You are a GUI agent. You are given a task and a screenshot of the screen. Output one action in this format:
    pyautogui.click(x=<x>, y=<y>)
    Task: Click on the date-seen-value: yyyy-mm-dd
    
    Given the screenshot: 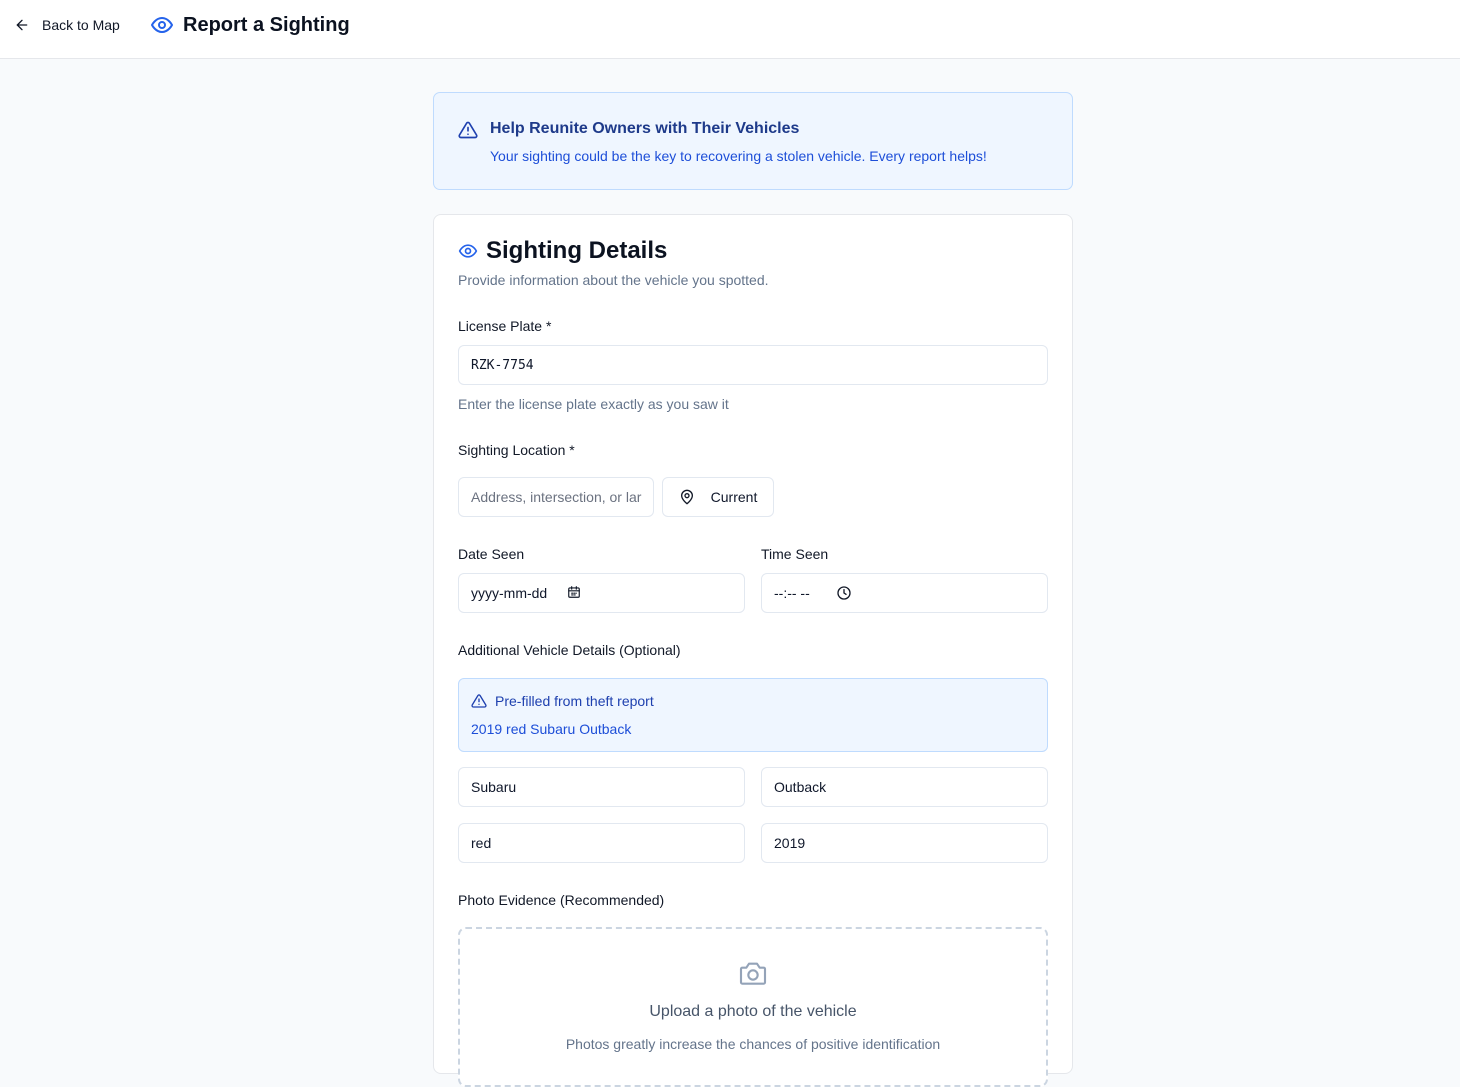 What is the action you would take?
    pyautogui.click(x=509, y=593)
    